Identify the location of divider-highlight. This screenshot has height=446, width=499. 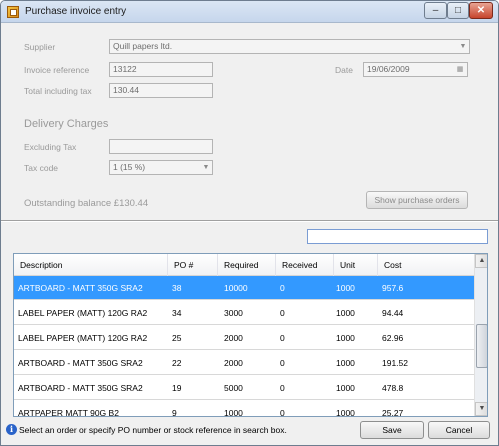
(249, 221).